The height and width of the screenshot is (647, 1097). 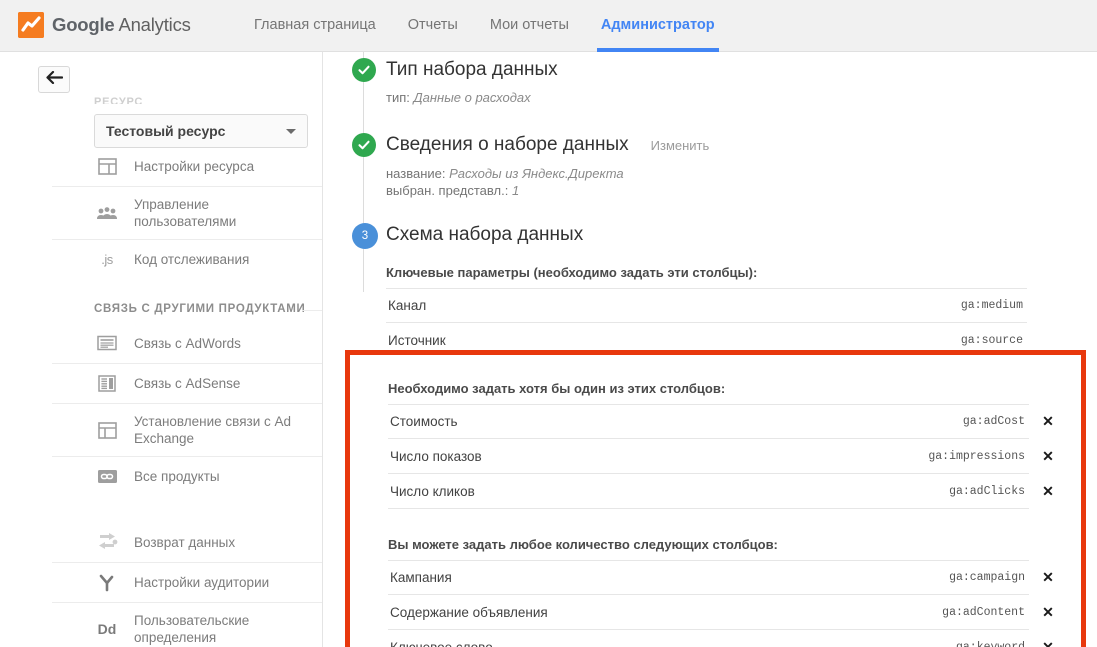 What do you see at coordinates (436, 456) in the screenshot?
I see `row-label: Число показов` at bounding box center [436, 456].